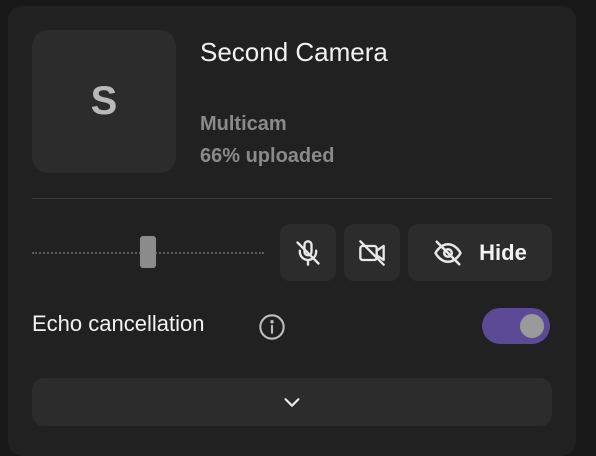 This screenshot has height=456, width=596. I want to click on camera-off-button, so click(372, 252).